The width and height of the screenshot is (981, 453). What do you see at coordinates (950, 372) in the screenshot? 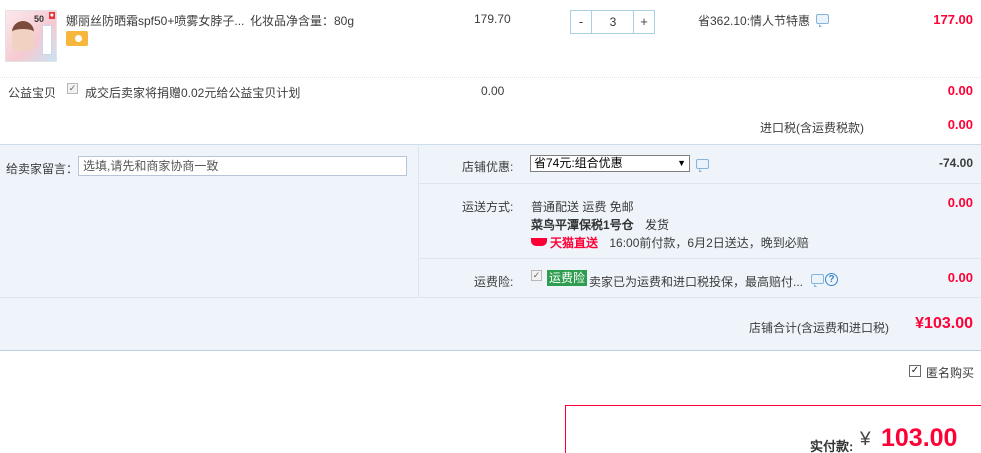
I see `anonymous-label: 匿名购买` at bounding box center [950, 372].